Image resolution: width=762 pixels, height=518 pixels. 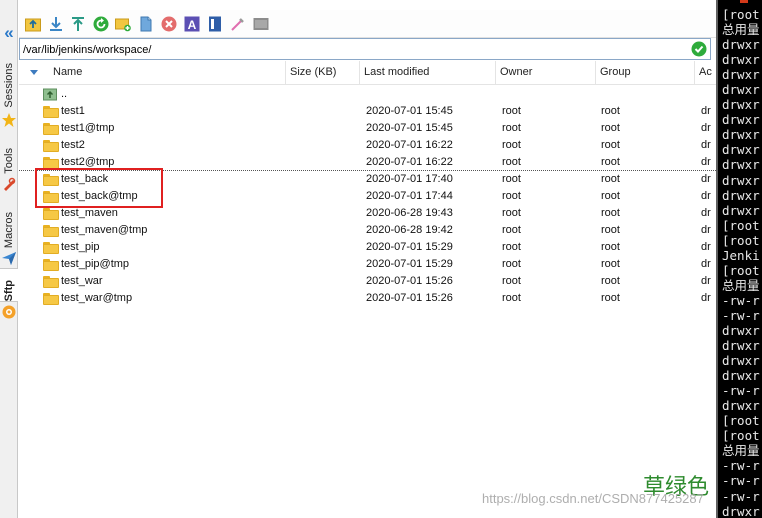 I want to click on file-row: test_pip@tmp 2020-07-01 15:29 root root dr, so click(x=367, y=264).